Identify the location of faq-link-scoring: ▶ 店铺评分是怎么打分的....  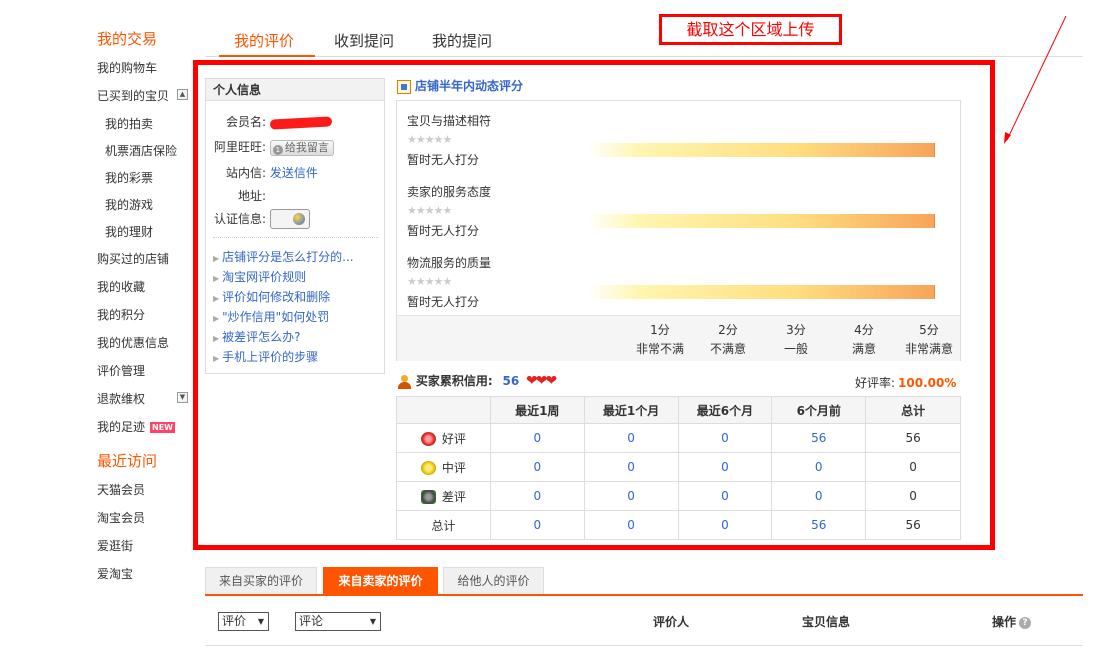
(283, 256).